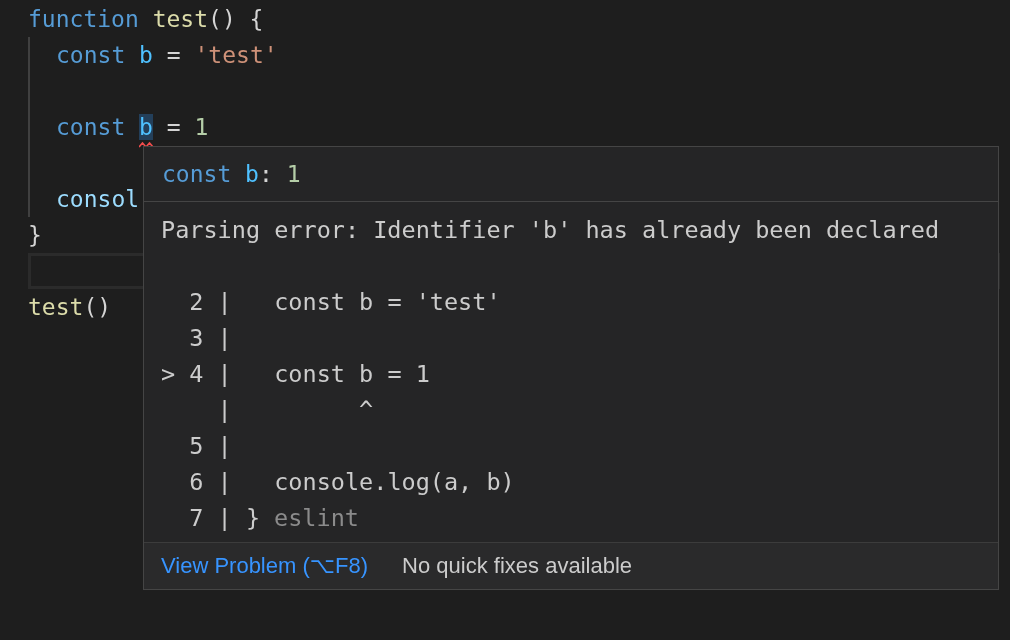 The height and width of the screenshot is (640, 1010). Describe the element at coordinates (517, 566) in the screenshot. I see `quick-fix-status: No quick fixes available` at that location.